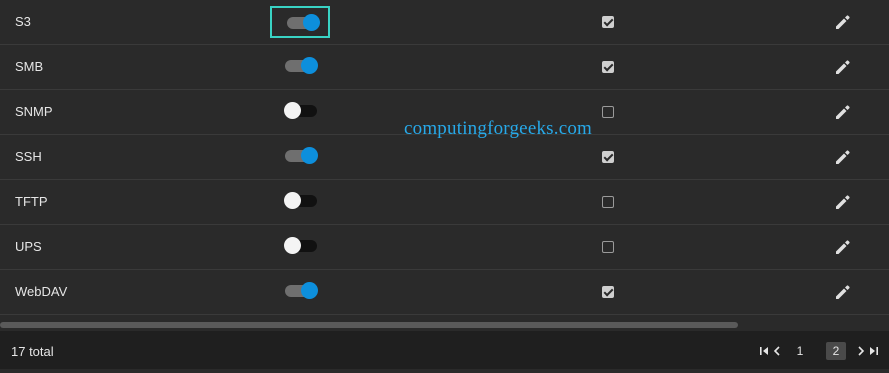  Describe the element at coordinates (34, 111) in the screenshot. I see `service-name: SNMP` at that location.